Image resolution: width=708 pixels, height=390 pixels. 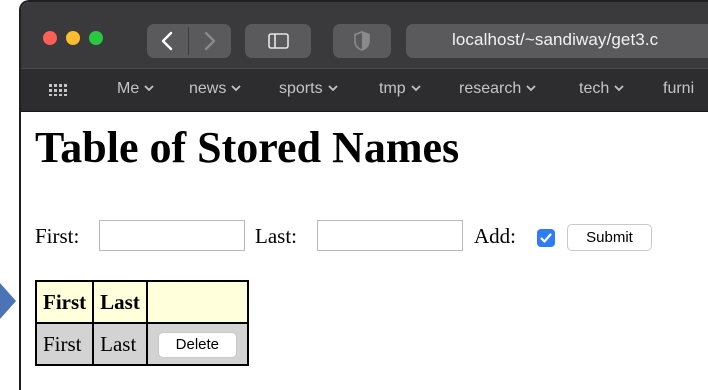 I want to click on bookmark-label: research, so click(x=490, y=88).